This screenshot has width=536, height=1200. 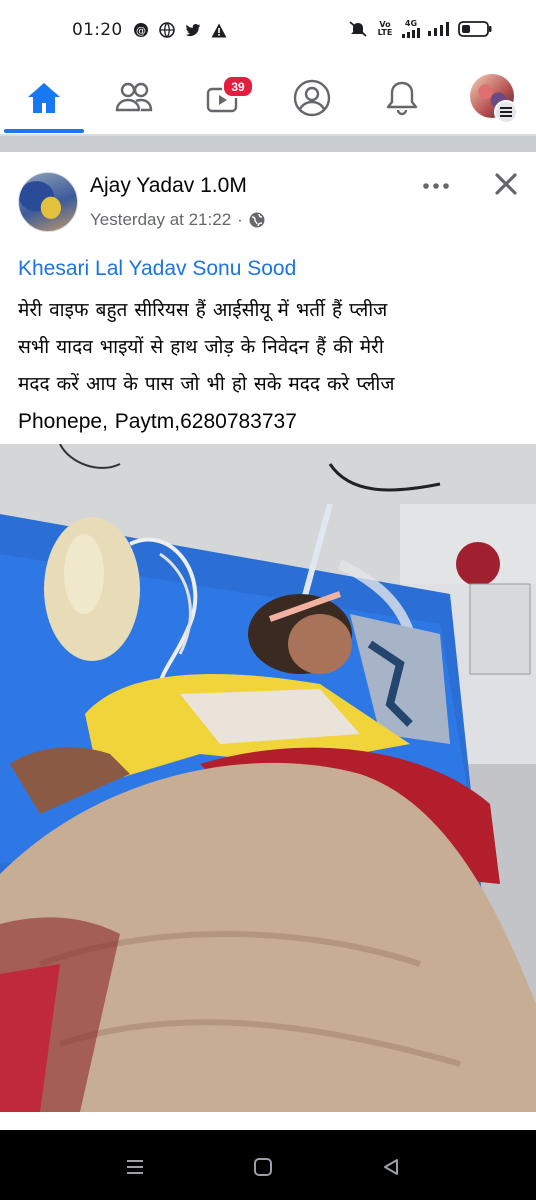 I want to click on home-button, so click(x=263, y=1167).